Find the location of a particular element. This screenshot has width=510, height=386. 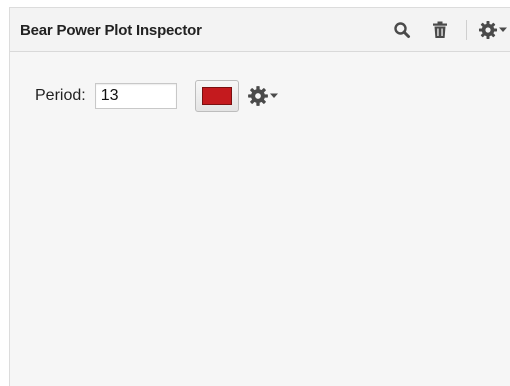

inspector-title: Bear Power Plot Inspector is located at coordinates (111, 30).